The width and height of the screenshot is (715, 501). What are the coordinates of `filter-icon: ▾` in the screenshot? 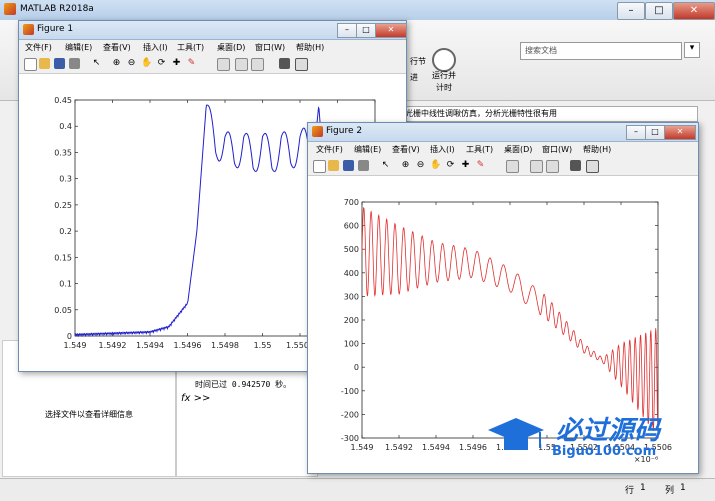 It's located at (692, 50).